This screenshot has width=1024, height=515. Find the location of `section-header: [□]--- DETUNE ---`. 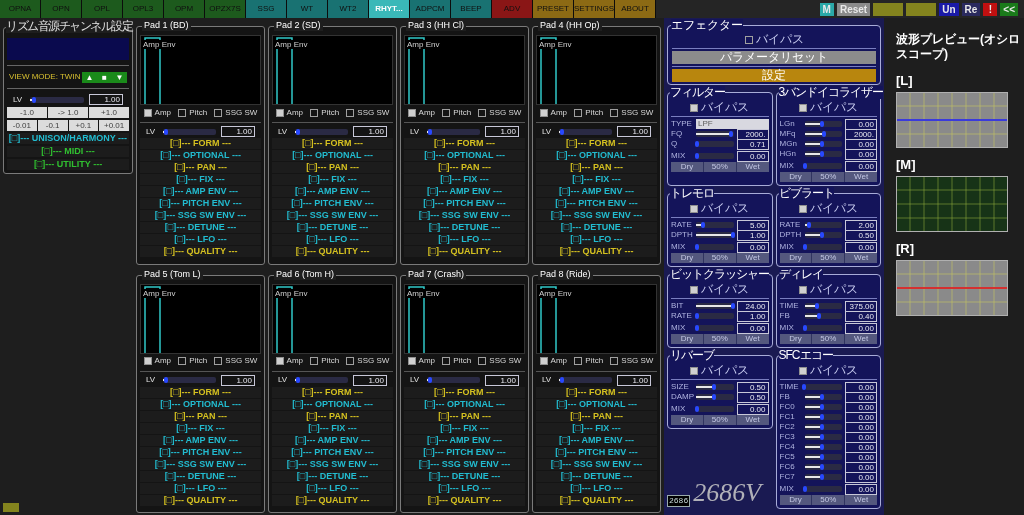

section-header: [□]--- DETUNE --- is located at coordinates (464, 227).